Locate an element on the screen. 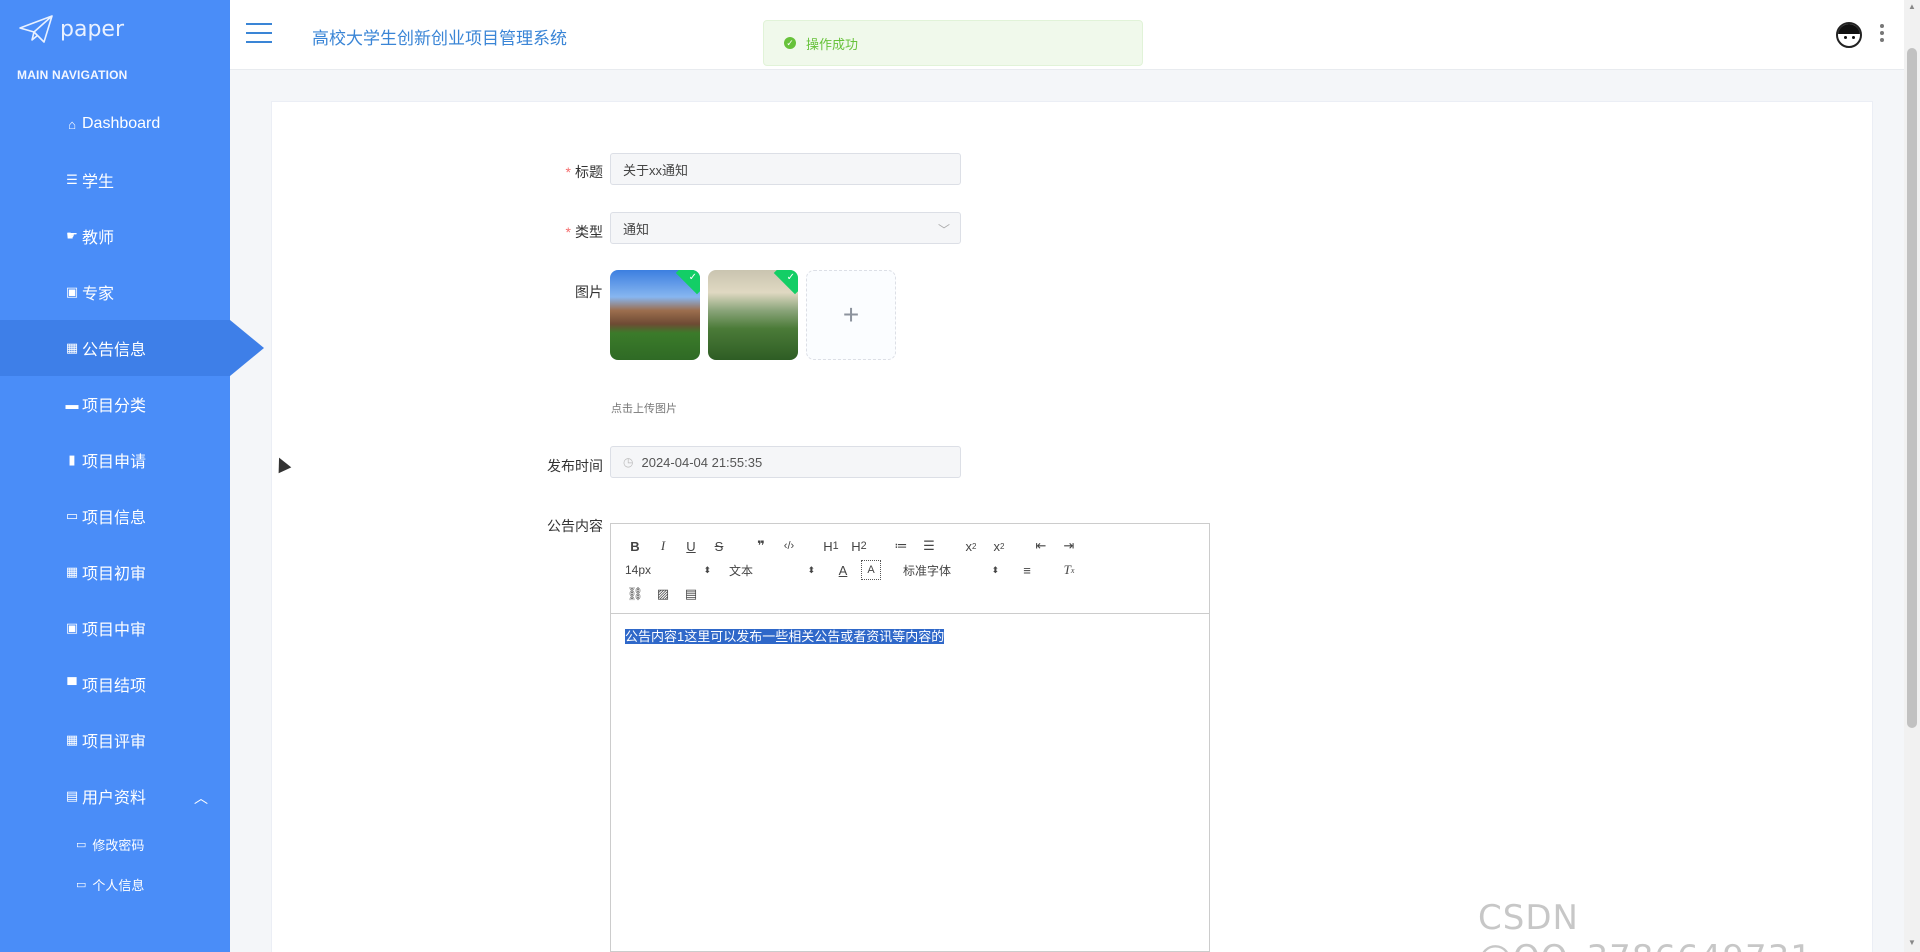 The height and width of the screenshot is (952, 1920). video-icon: ▤ is located at coordinates (691, 594).